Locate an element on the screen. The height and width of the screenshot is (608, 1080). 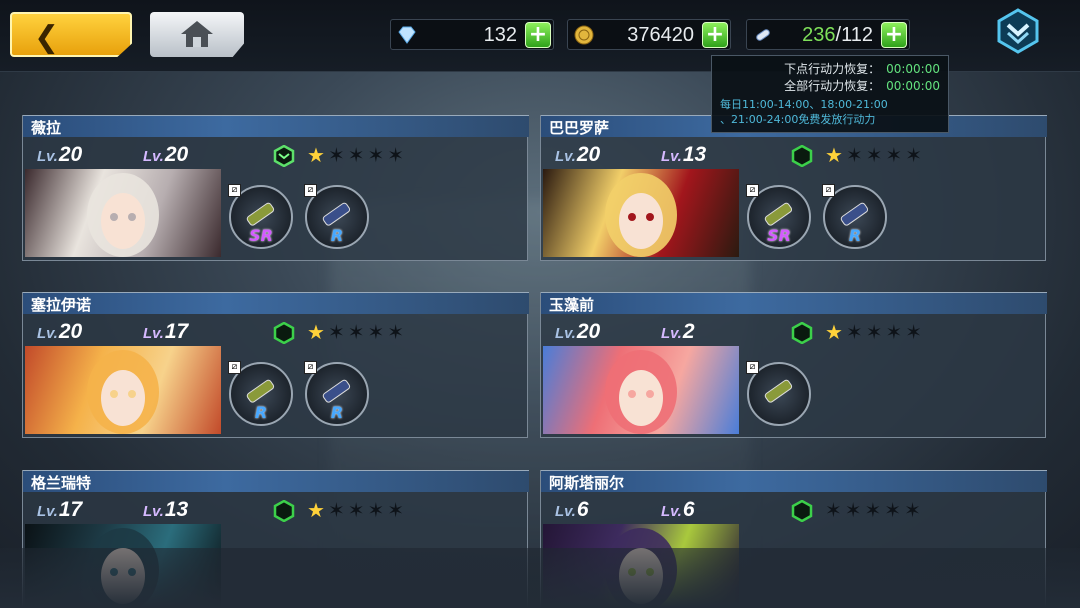
note-line-2: 、21:00-24:00免费发放行动力 is located at coordinates (798, 119).